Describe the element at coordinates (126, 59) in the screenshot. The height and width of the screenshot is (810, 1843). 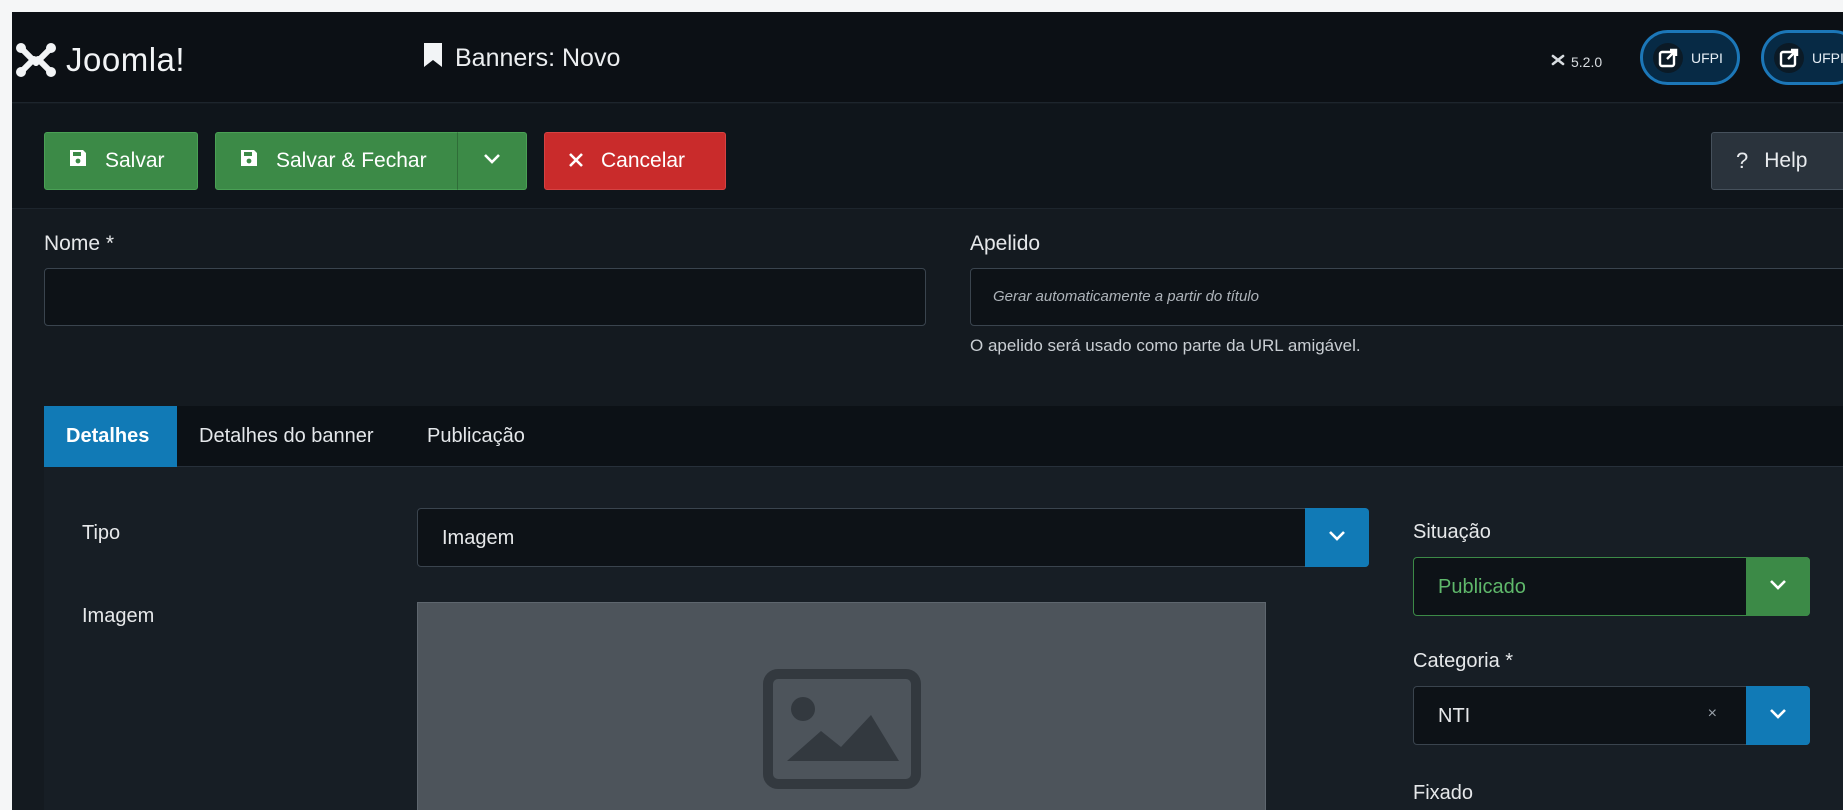
I see `logo-text: Joomla!` at that location.